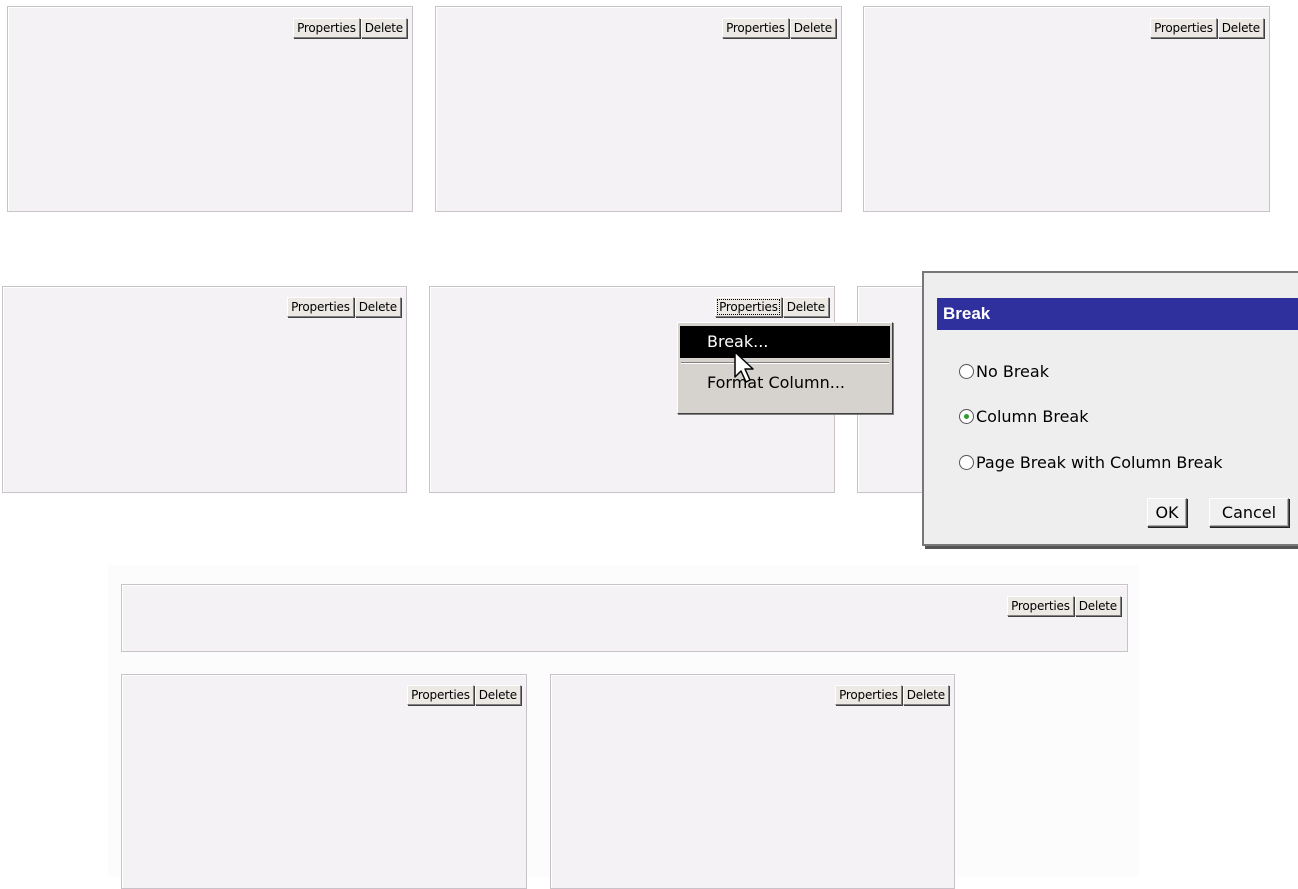 The image size is (1298, 889). Describe the element at coordinates (1099, 462) in the screenshot. I see `option-label: Page Break with Column Break` at that location.